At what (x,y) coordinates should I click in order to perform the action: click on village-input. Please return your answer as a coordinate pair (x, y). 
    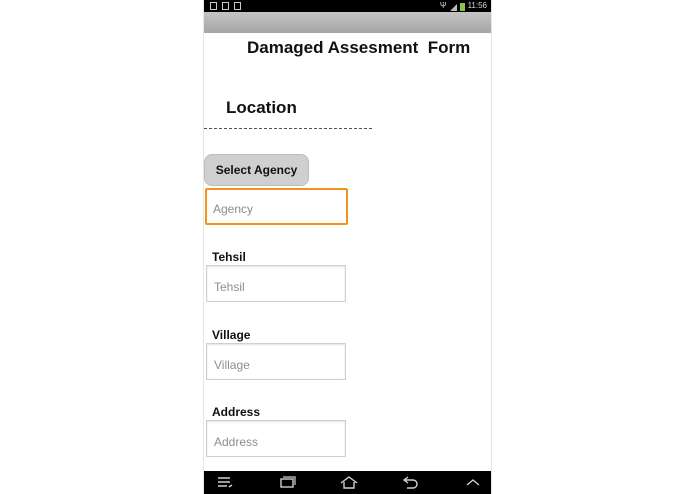
    Looking at the image, I should click on (276, 361).